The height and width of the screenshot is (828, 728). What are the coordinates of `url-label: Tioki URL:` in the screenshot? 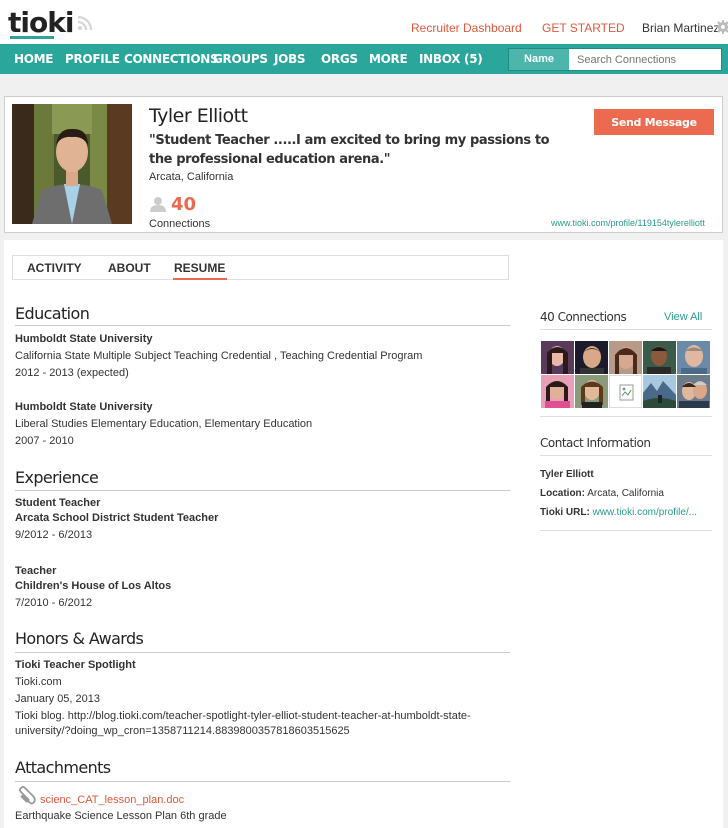 It's located at (565, 512).